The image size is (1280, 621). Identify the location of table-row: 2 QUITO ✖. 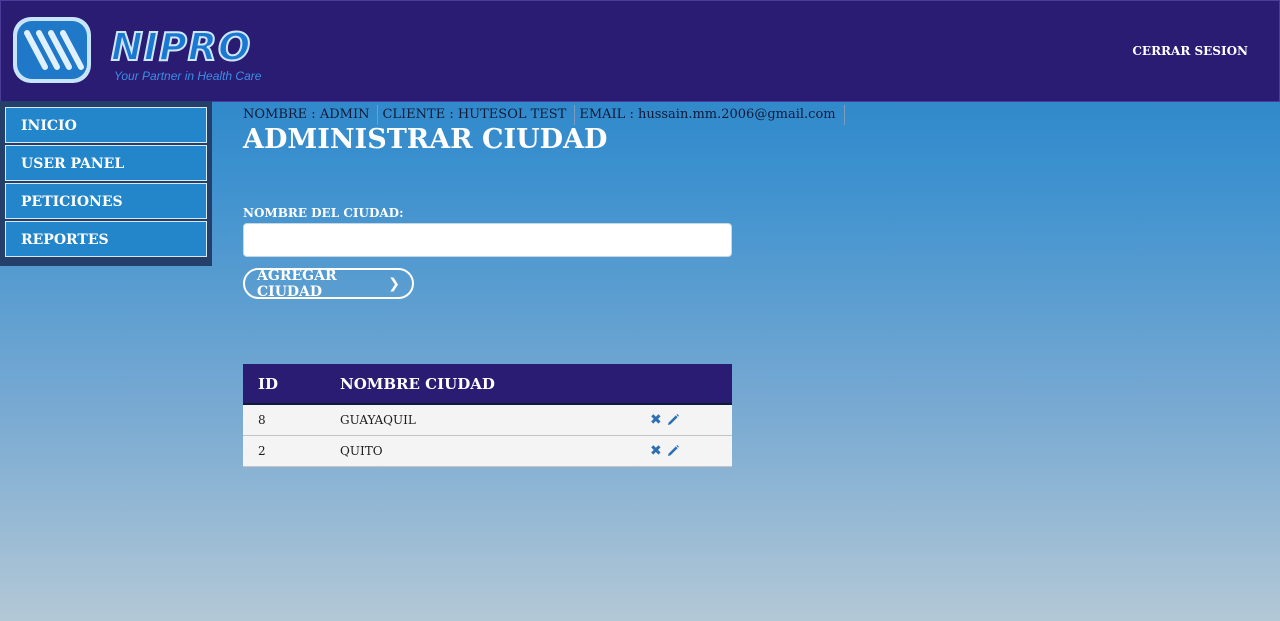
(487, 451).